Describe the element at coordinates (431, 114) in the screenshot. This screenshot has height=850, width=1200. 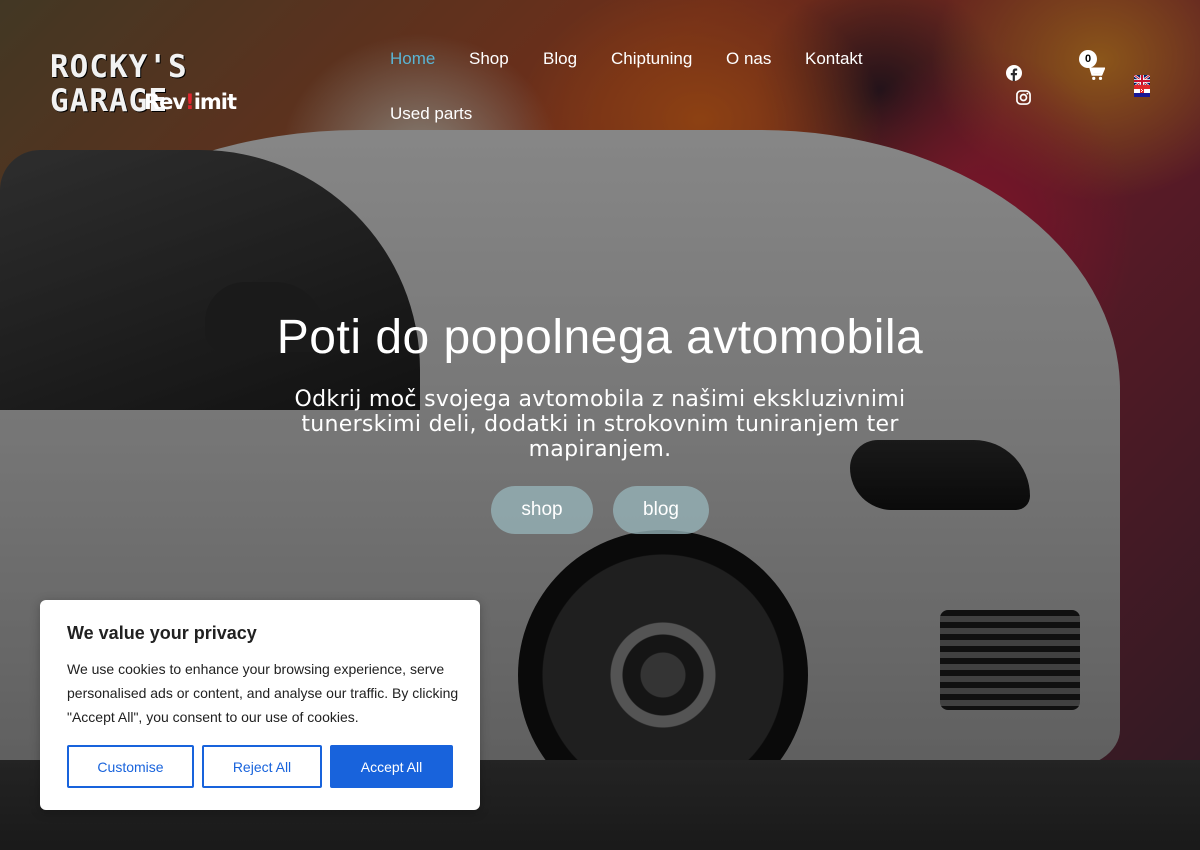
I see `nav-item-used-parts: Used parts` at that location.